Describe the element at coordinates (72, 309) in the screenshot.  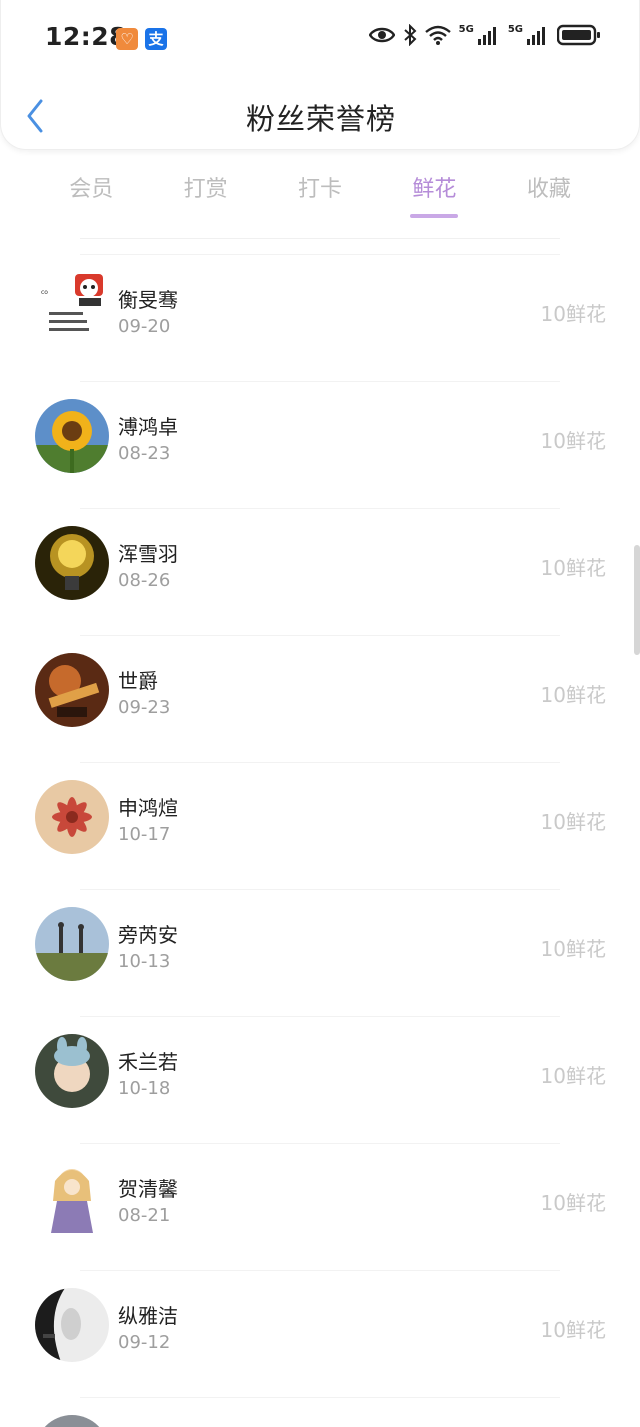
I see `avatar: co` at that location.